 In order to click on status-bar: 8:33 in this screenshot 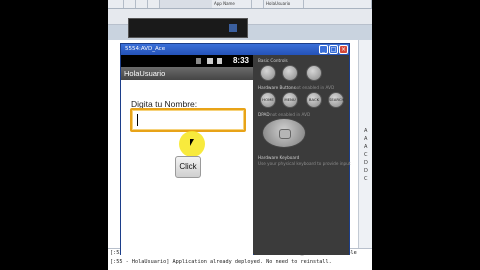, I will do `click(187, 61)`.